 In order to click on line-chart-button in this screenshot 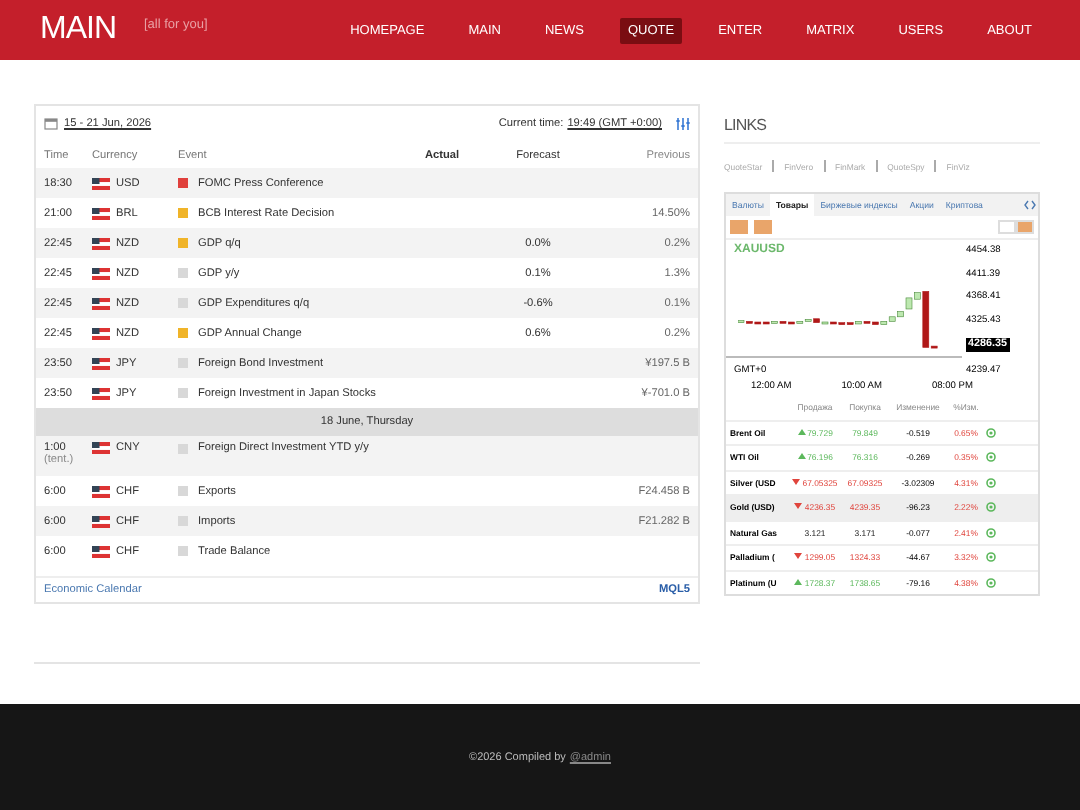, I will do `click(1007, 227)`.